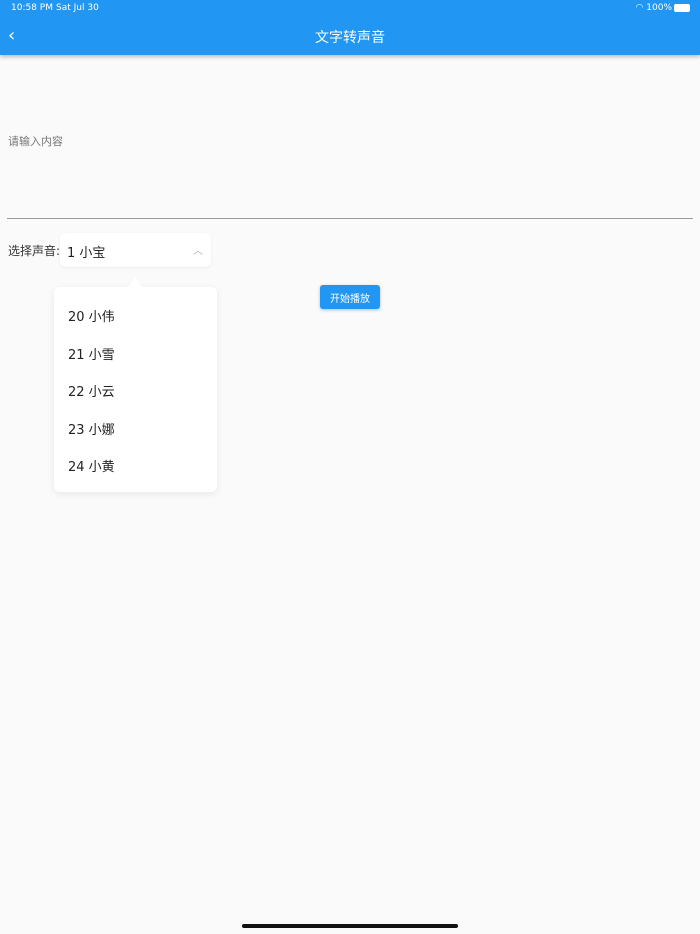 The height and width of the screenshot is (934, 700). I want to click on status-date: Sat Jul 30, so click(77, 8).